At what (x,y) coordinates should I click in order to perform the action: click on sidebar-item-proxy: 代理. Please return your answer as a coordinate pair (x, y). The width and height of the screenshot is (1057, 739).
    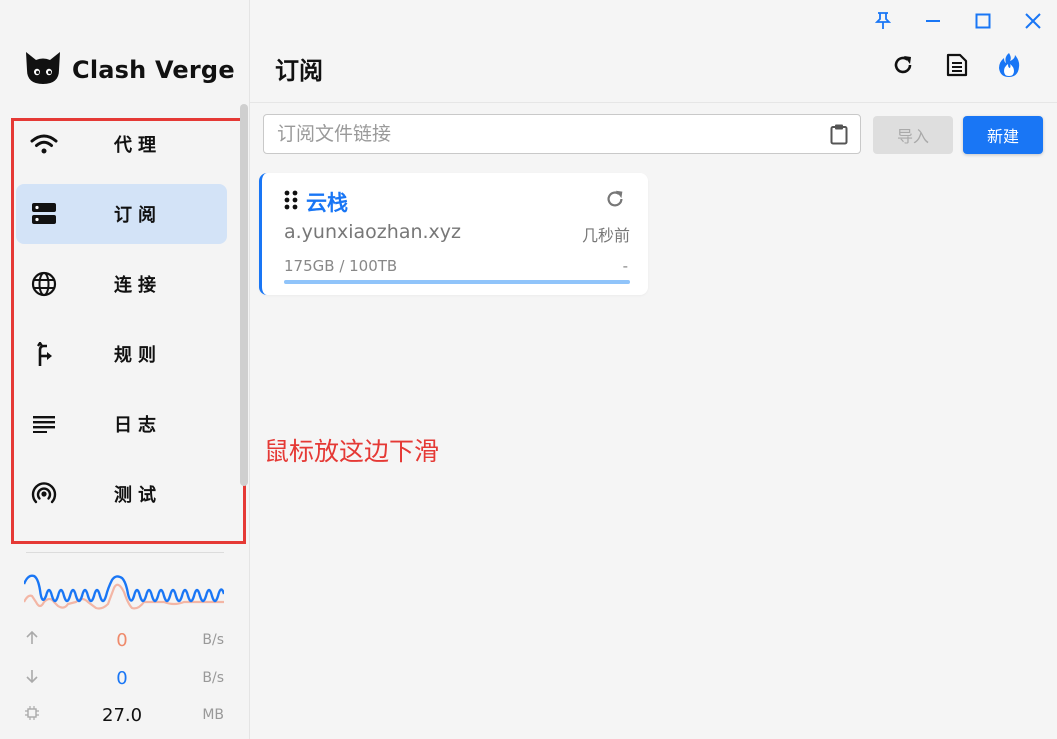
    Looking at the image, I should click on (121, 144).